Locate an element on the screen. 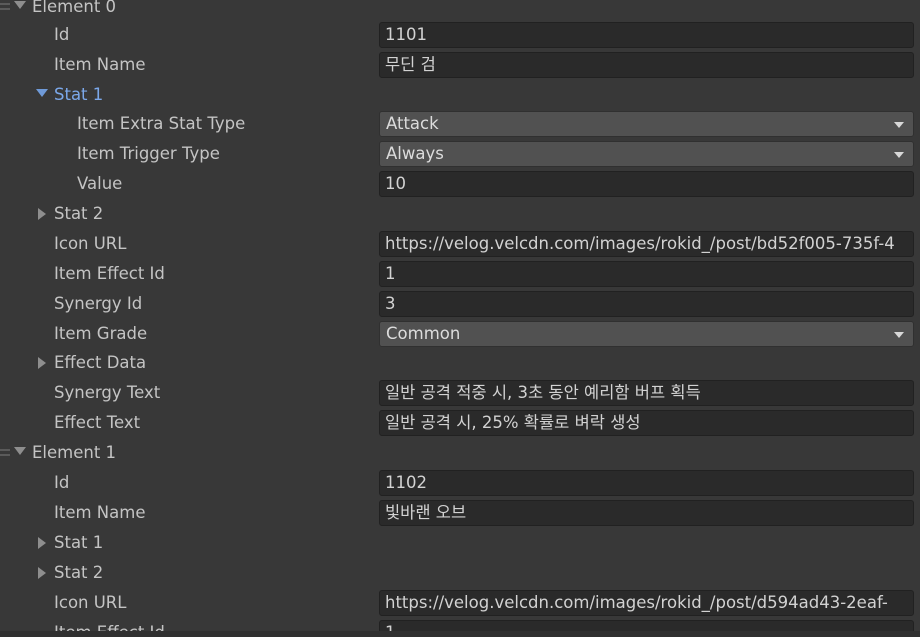  id-field: 1102 is located at coordinates (646, 483).